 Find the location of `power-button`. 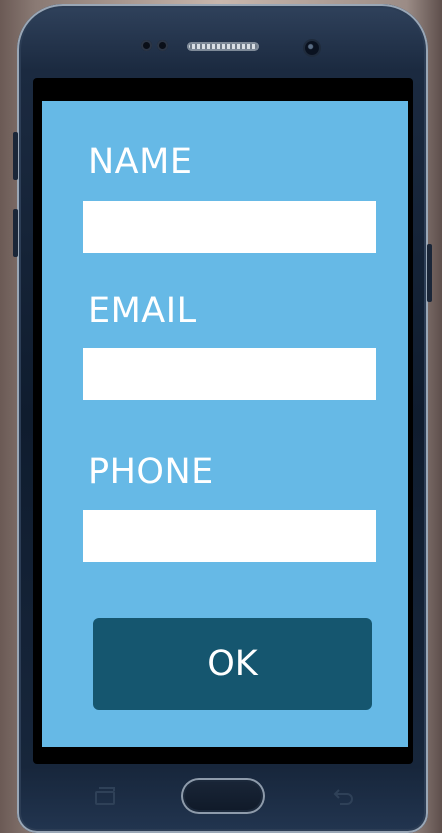

power-button is located at coordinates (429, 273).